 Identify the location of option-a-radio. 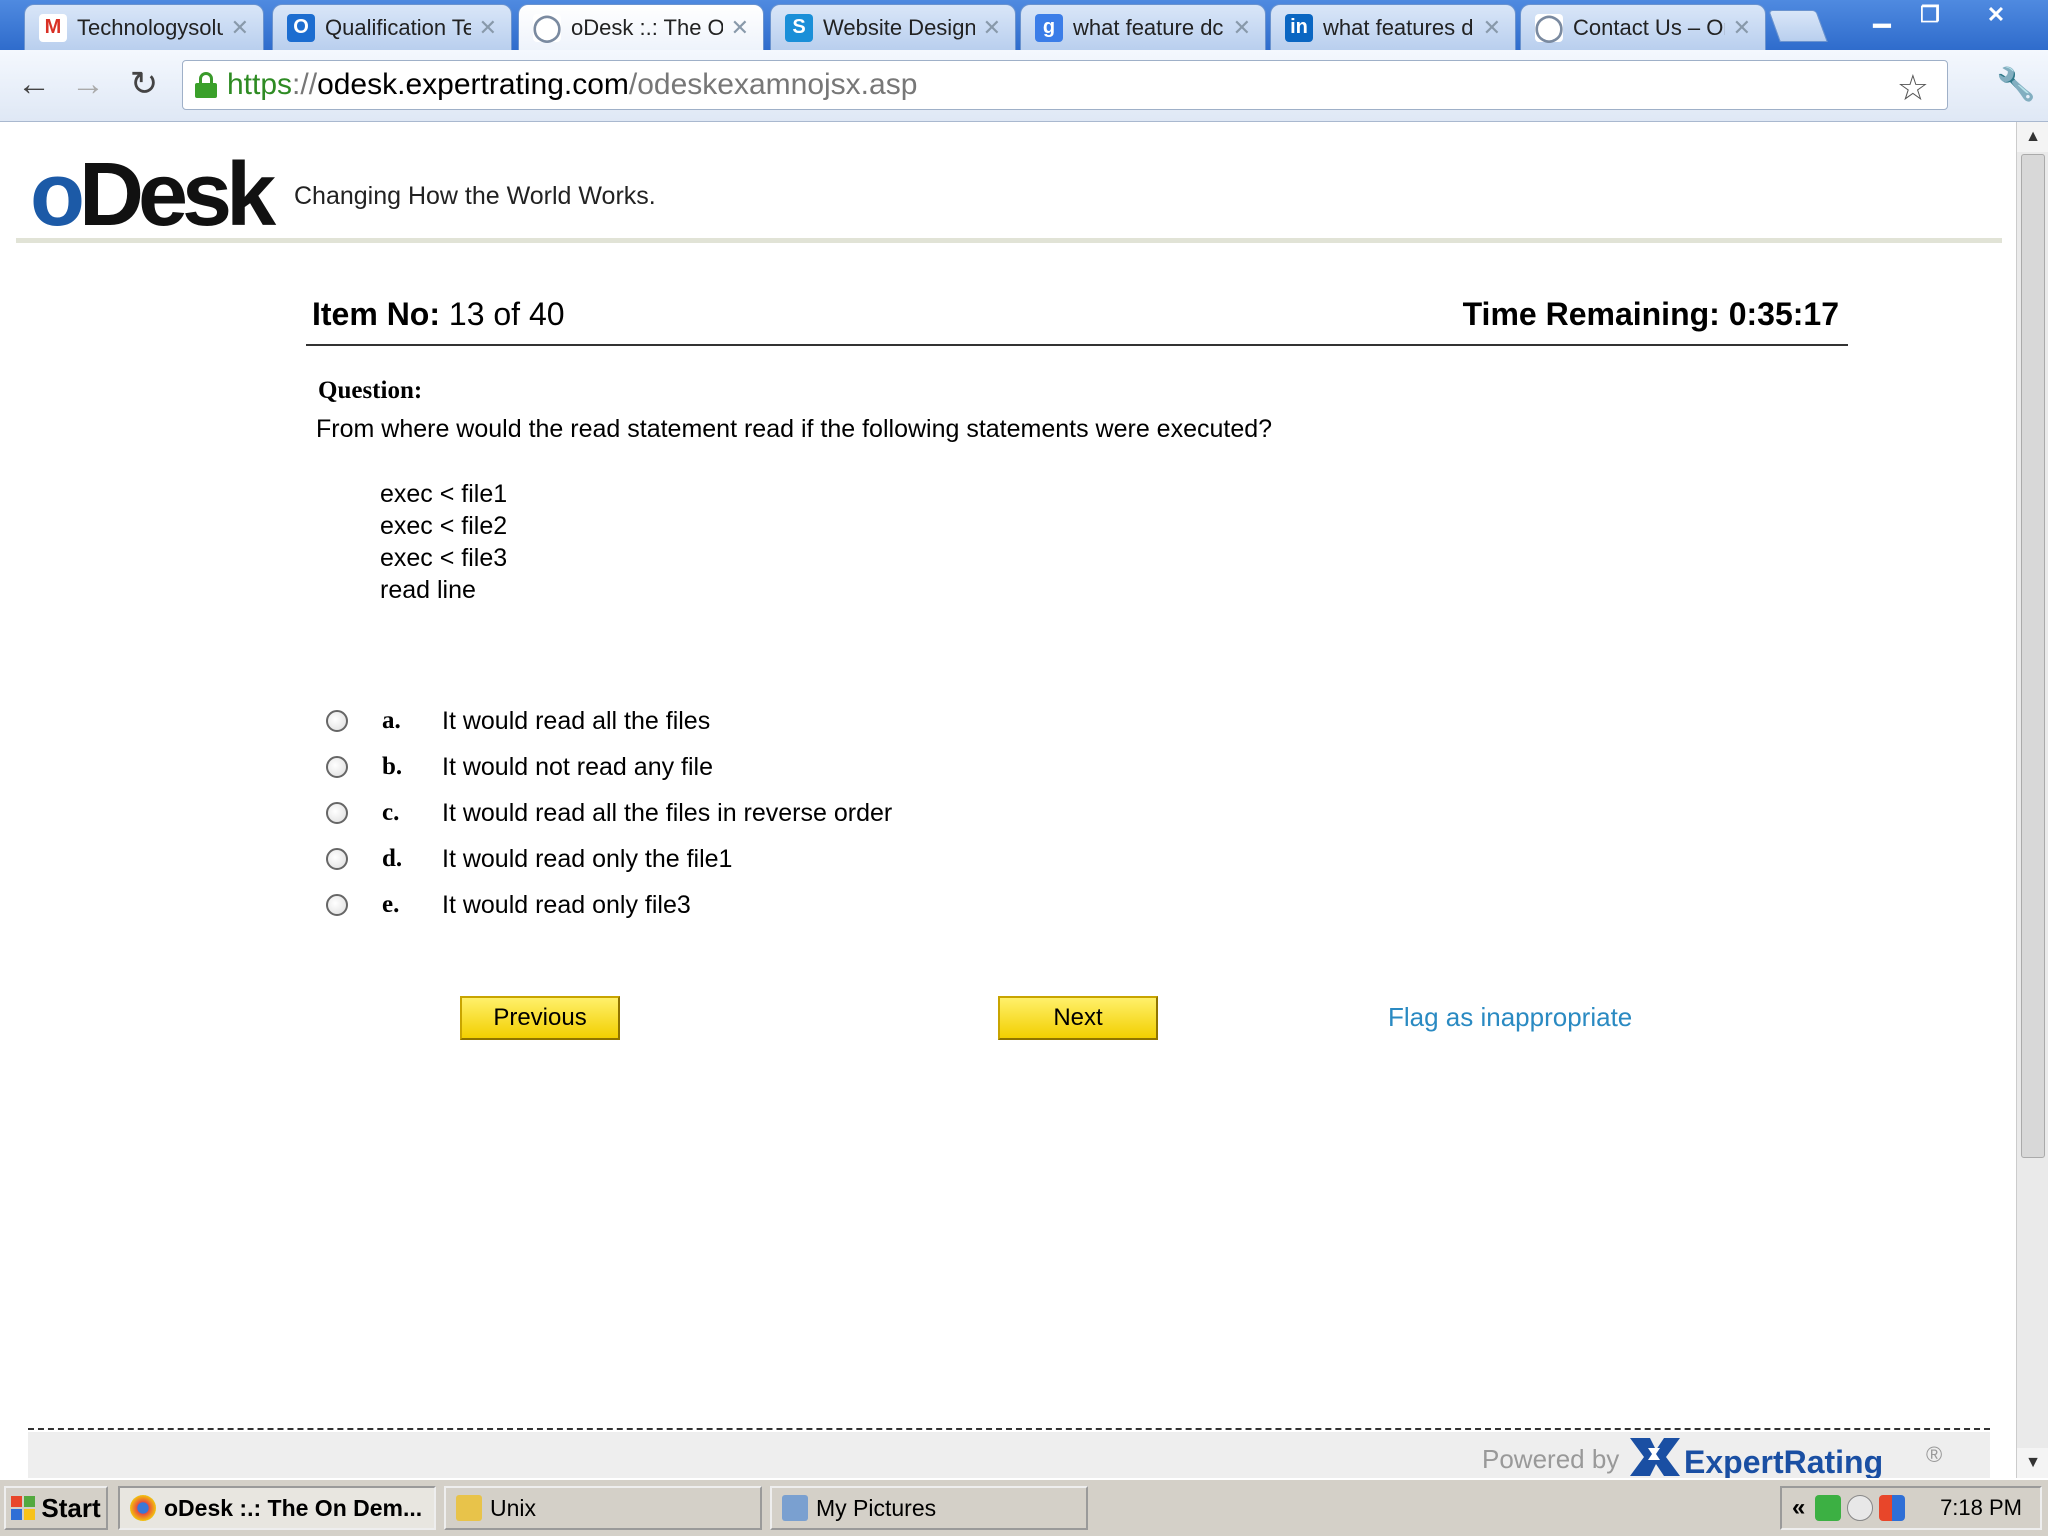
(337, 721).